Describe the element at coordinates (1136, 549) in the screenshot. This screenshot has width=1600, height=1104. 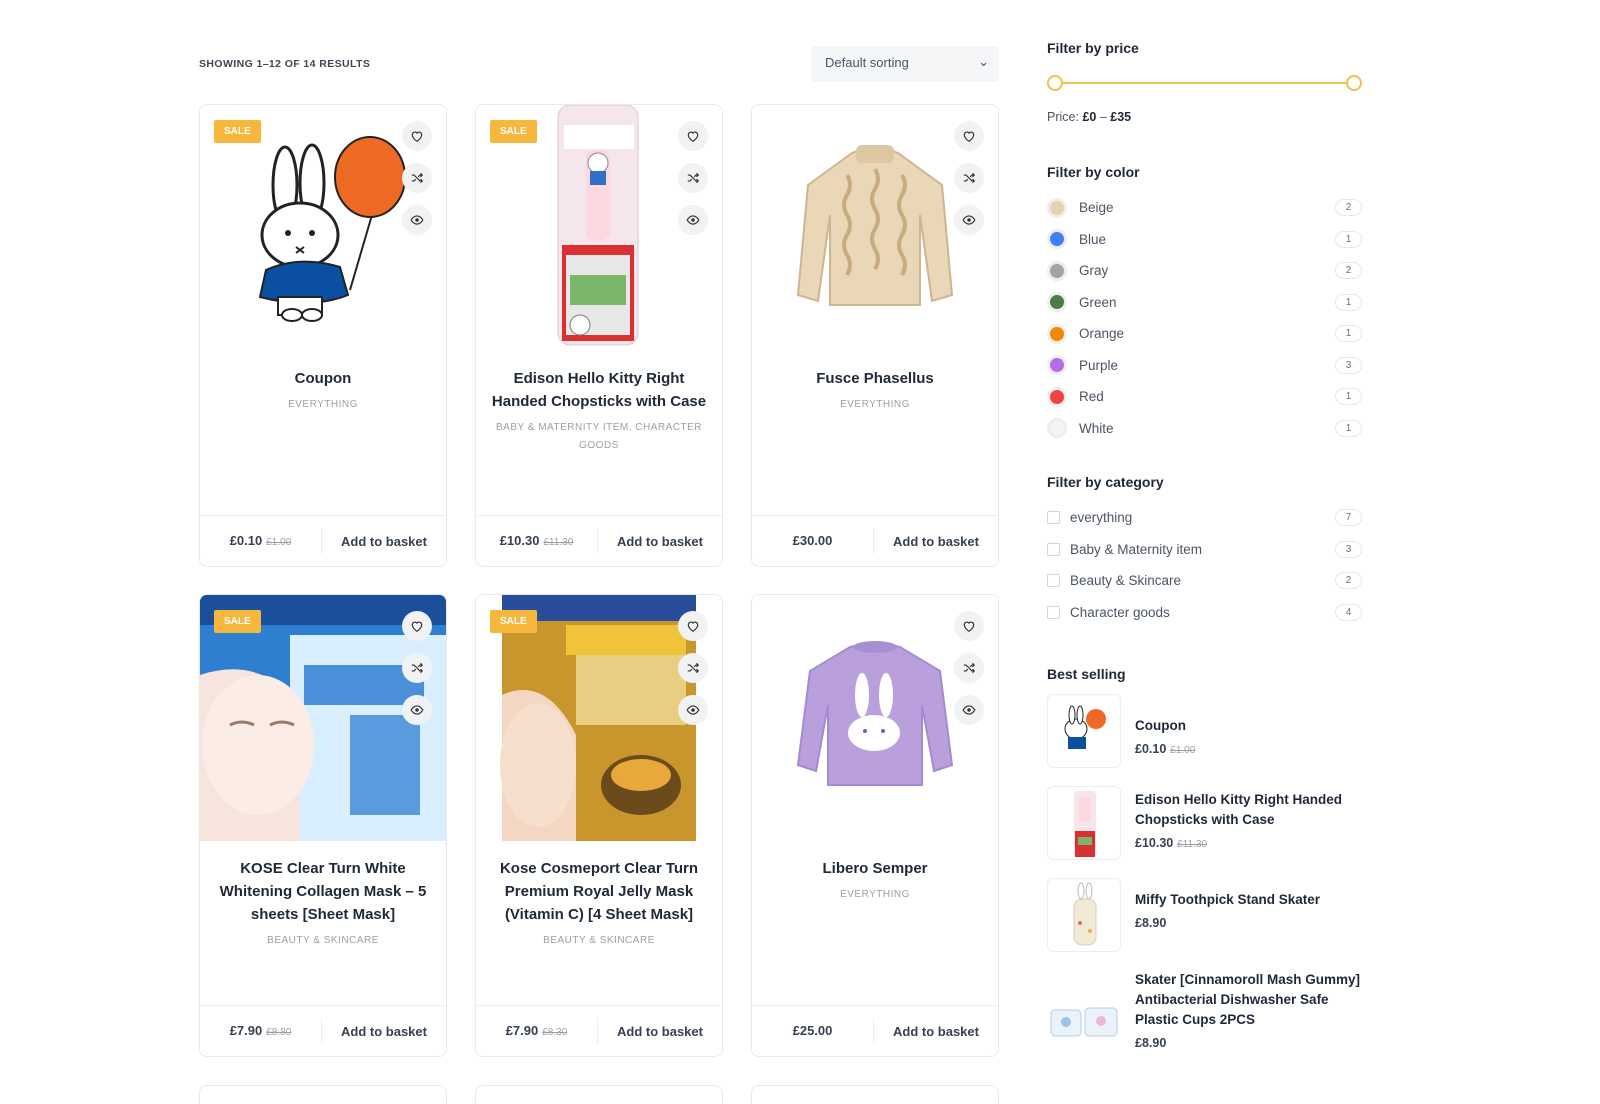
I see `category-filter-label: Baby & Maternity item` at that location.